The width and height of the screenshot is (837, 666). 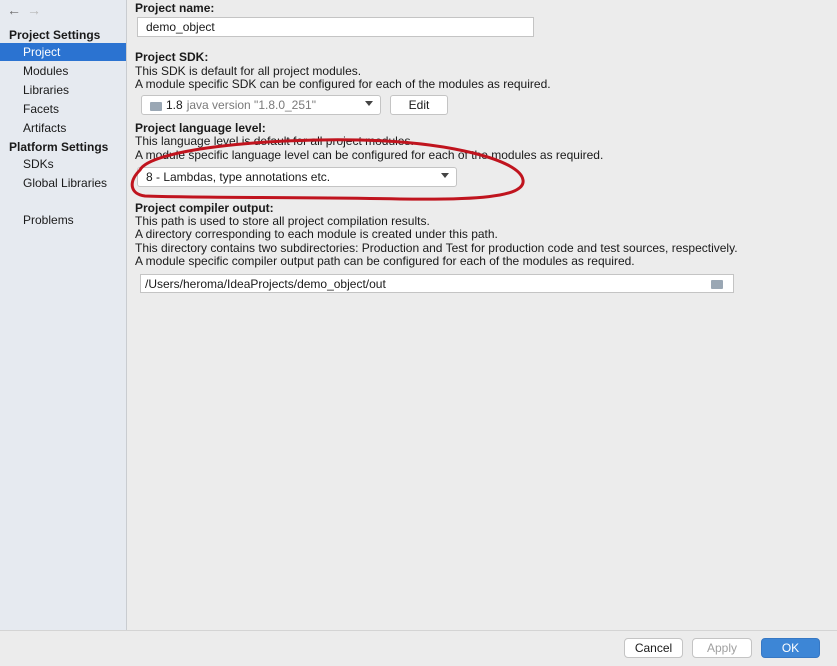 I want to click on language-level-select: 8 - Lambdas, type annotations etc., so click(x=297, y=177).